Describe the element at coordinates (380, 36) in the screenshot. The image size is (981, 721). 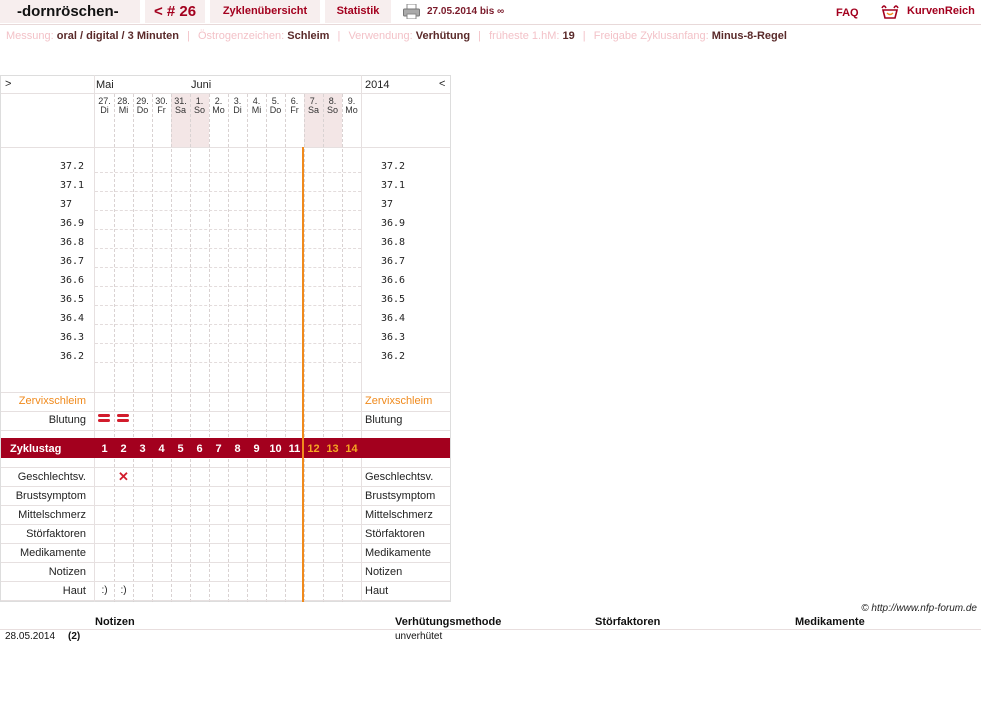
I see `meta-label: Verwendung:` at that location.